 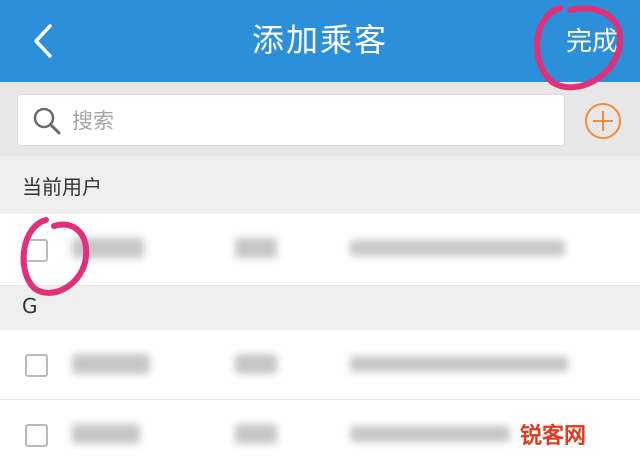 I want to click on section-header-current-user: 当前用户, so click(x=320, y=185).